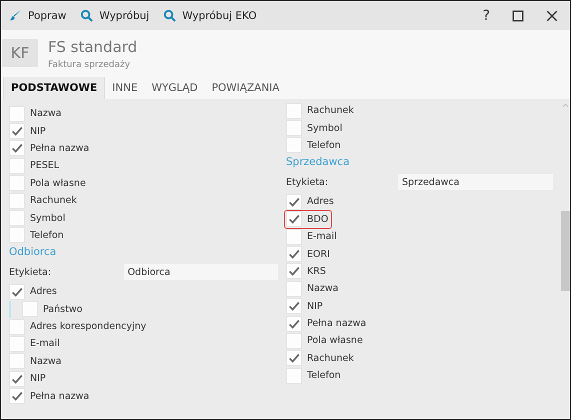 The height and width of the screenshot is (420, 571). Describe the element at coordinates (33, 252) in the screenshot. I see `section-title: Odbiorca` at that location.